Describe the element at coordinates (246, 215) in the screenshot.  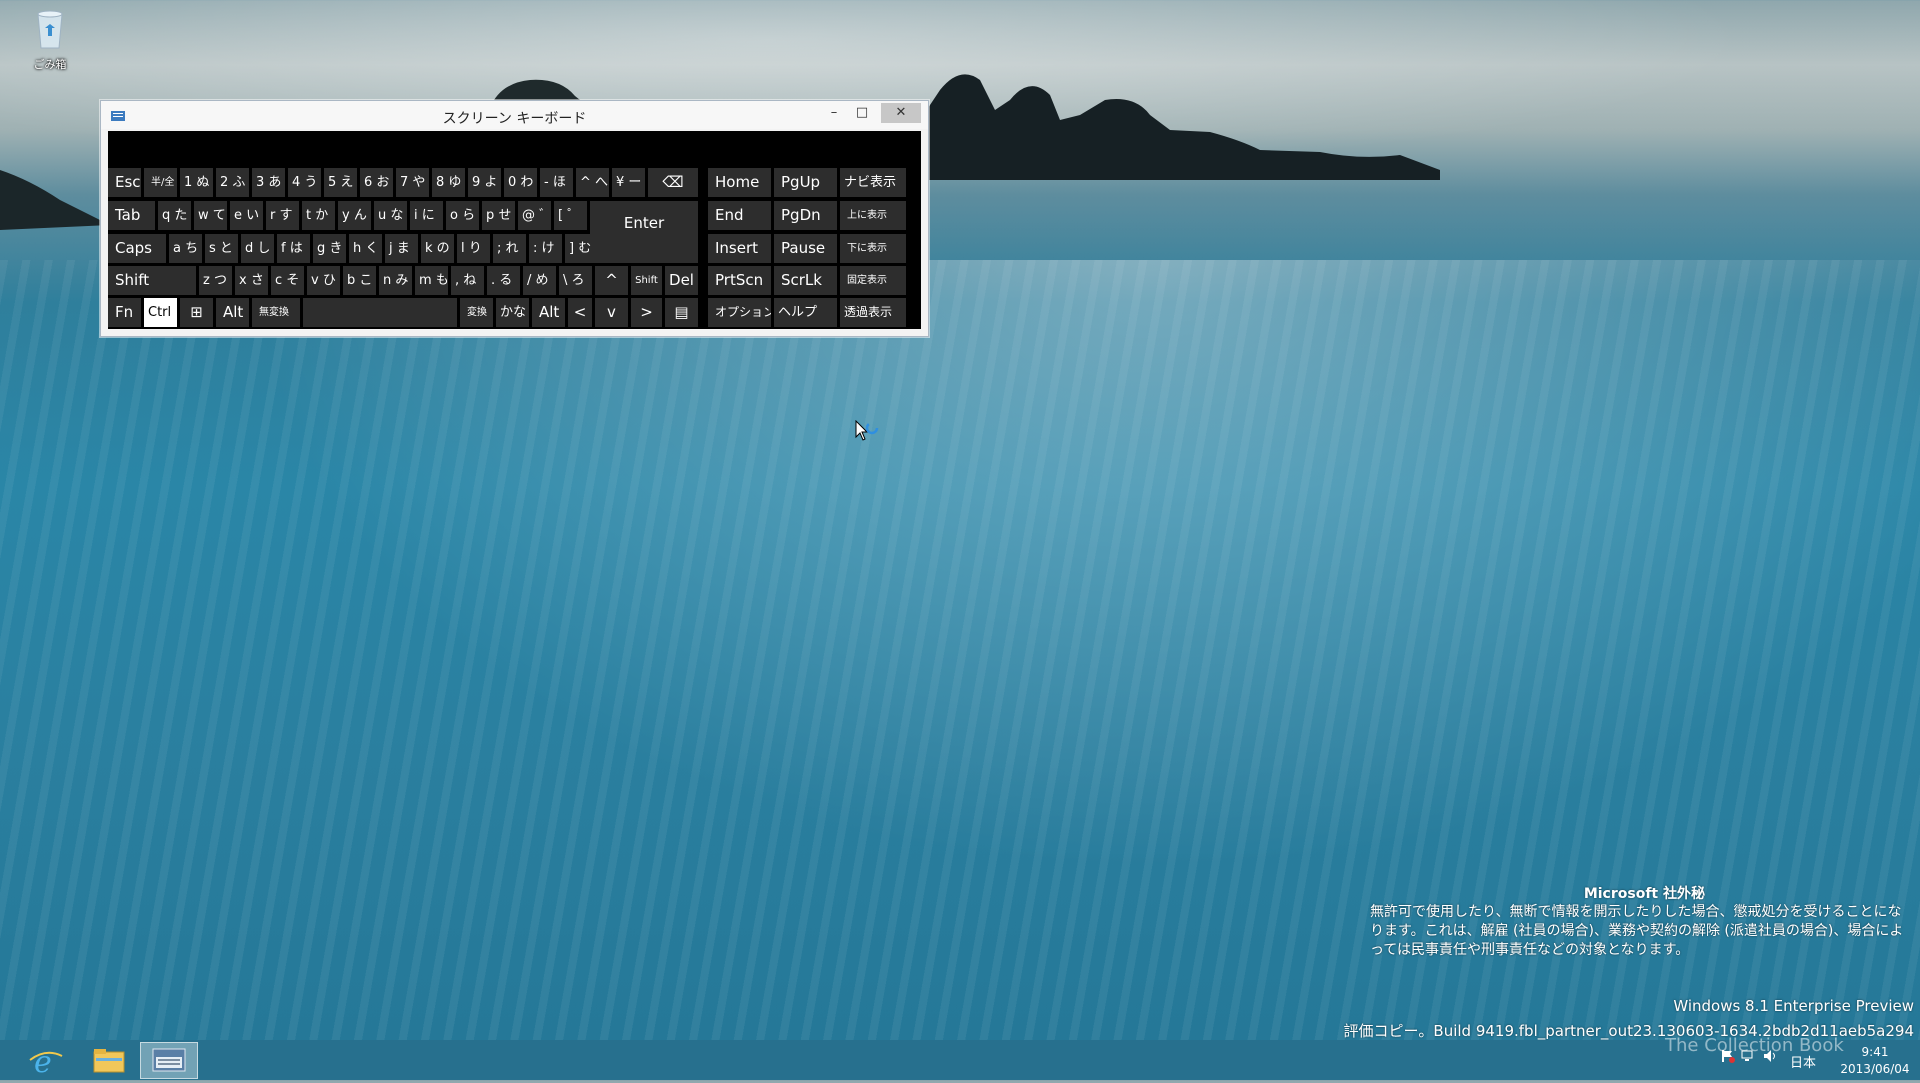
I see `key-e: e い` at that location.